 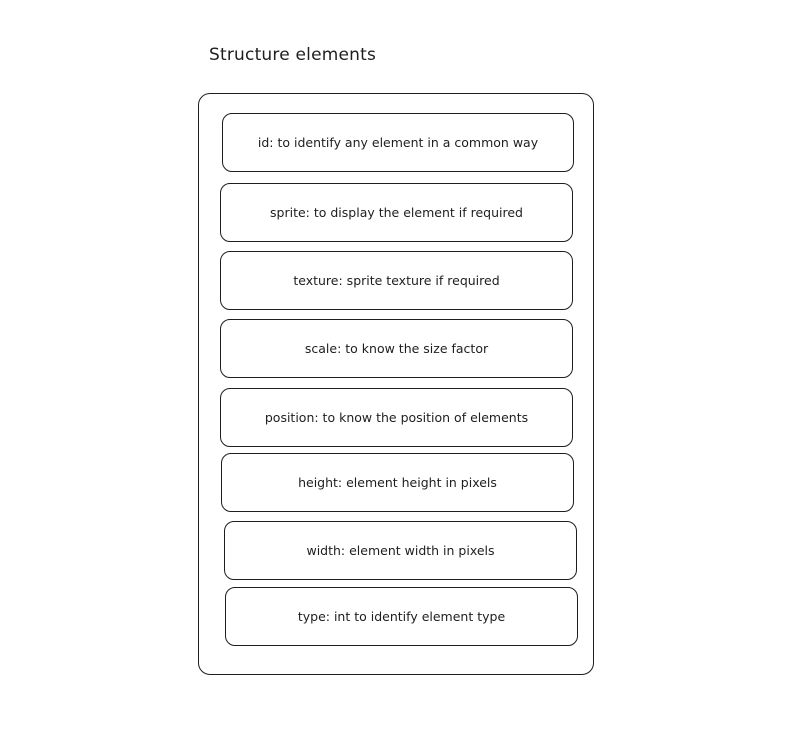 What do you see at coordinates (400, 550) in the screenshot?
I see `field-width: width: element width in pixels` at bounding box center [400, 550].